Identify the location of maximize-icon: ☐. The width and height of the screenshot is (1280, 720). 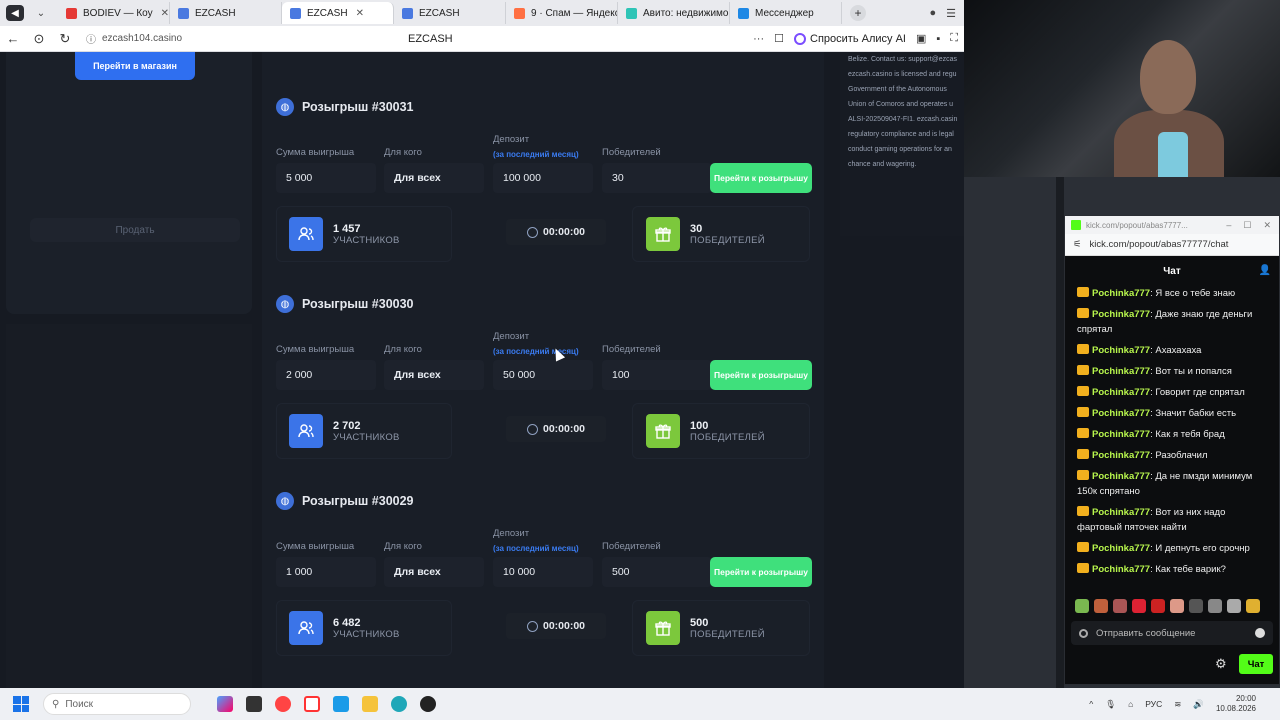
(1247, 225).